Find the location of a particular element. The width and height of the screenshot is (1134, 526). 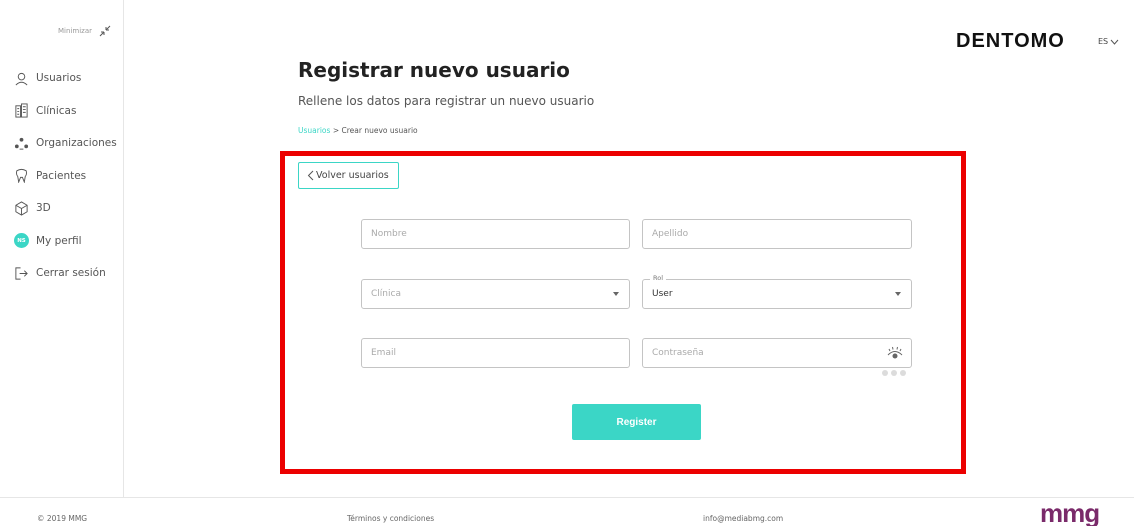

sidebar-item-label: Clínicas is located at coordinates (56, 110).